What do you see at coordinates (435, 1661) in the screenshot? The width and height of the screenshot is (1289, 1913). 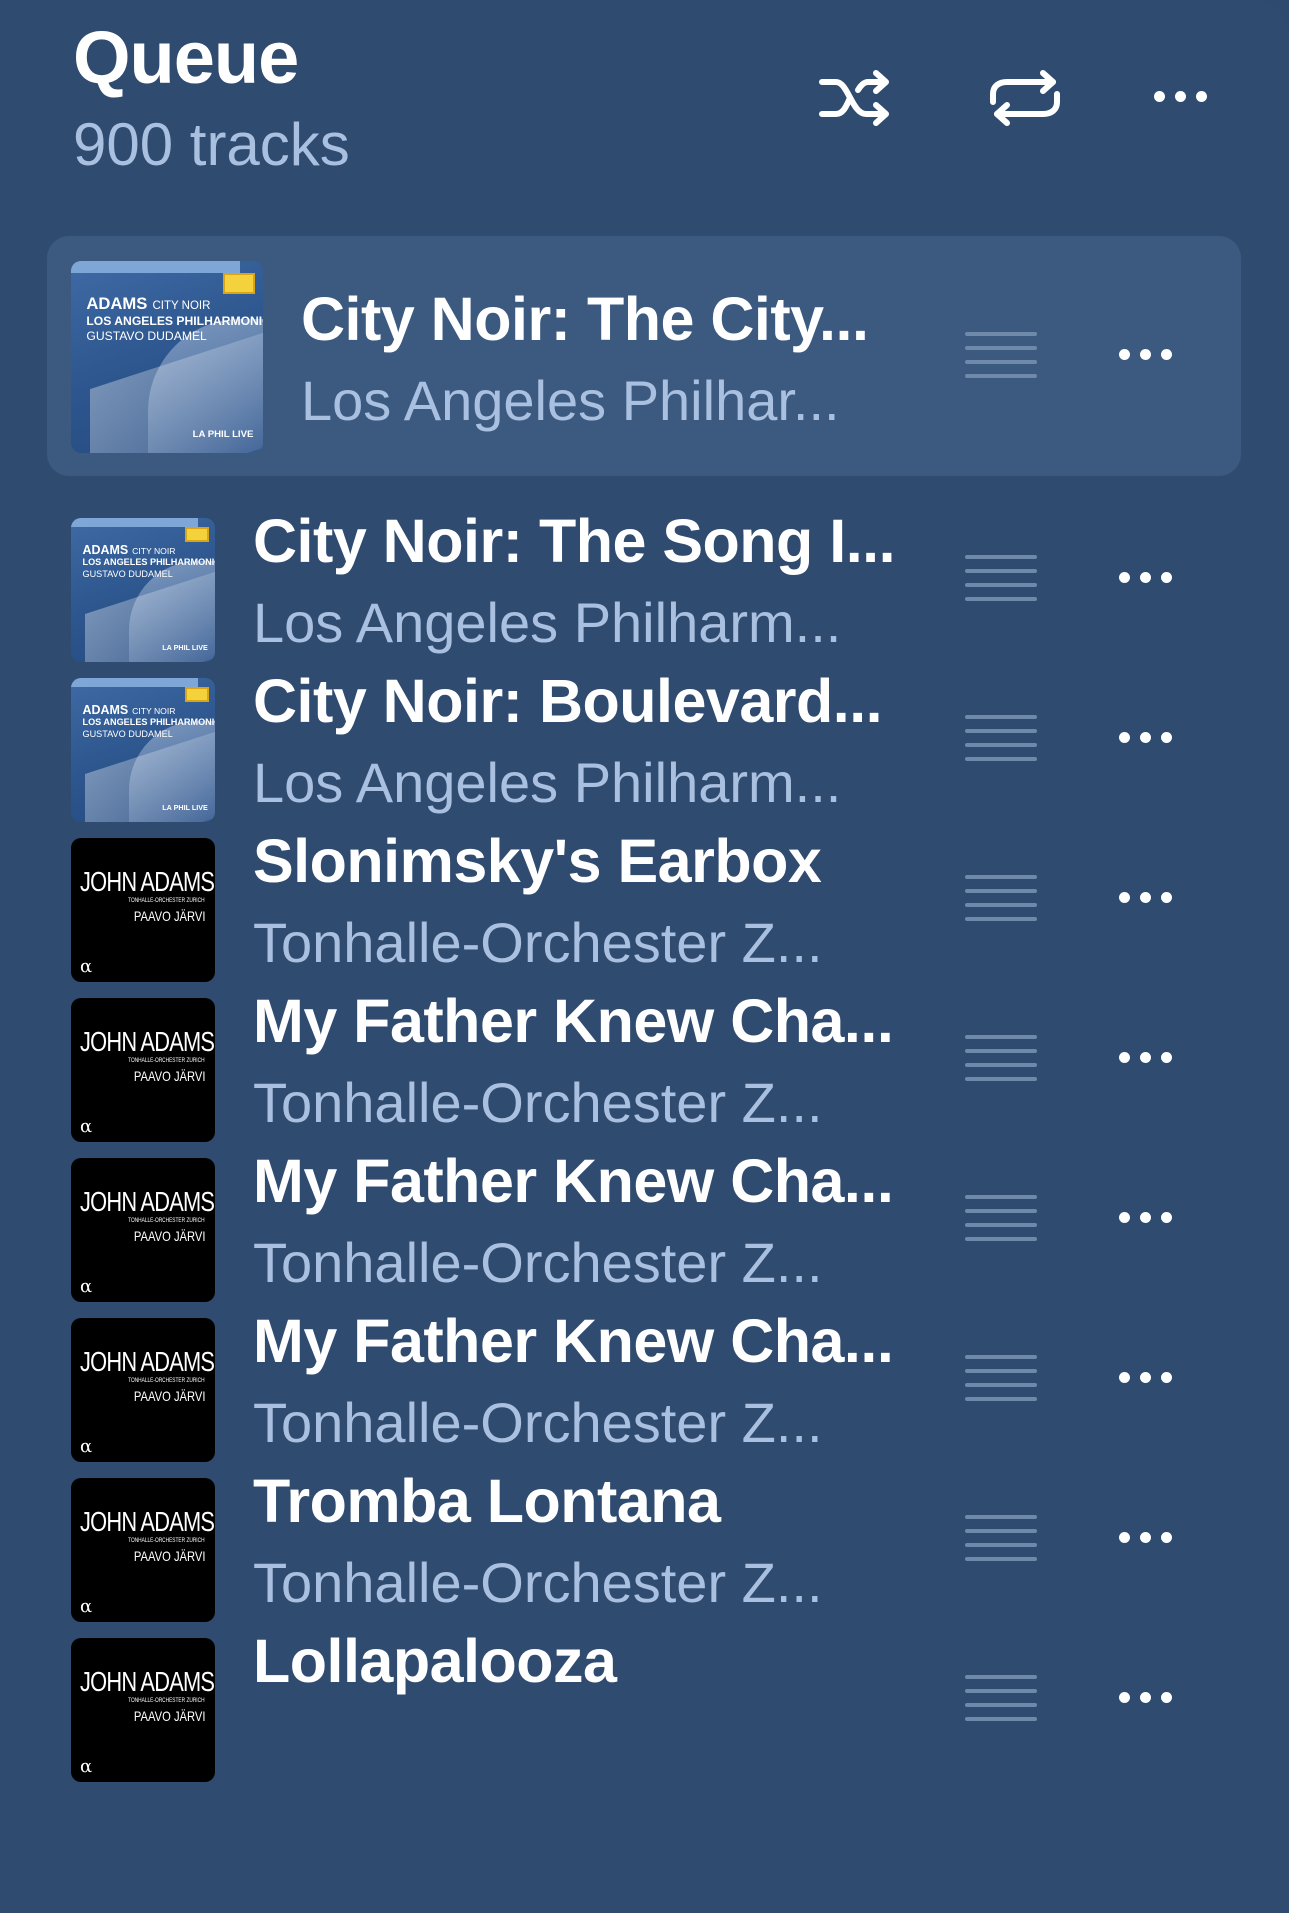 I see `track-title: Lollapalooza` at bounding box center [435, 1661].